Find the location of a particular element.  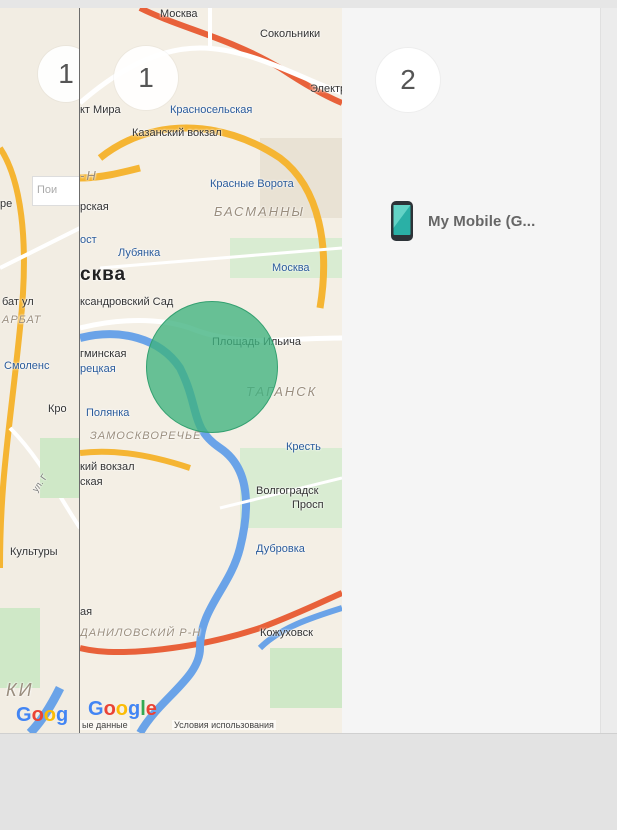

metro-label: Красные Ворота is located at coordinates (252, 184).